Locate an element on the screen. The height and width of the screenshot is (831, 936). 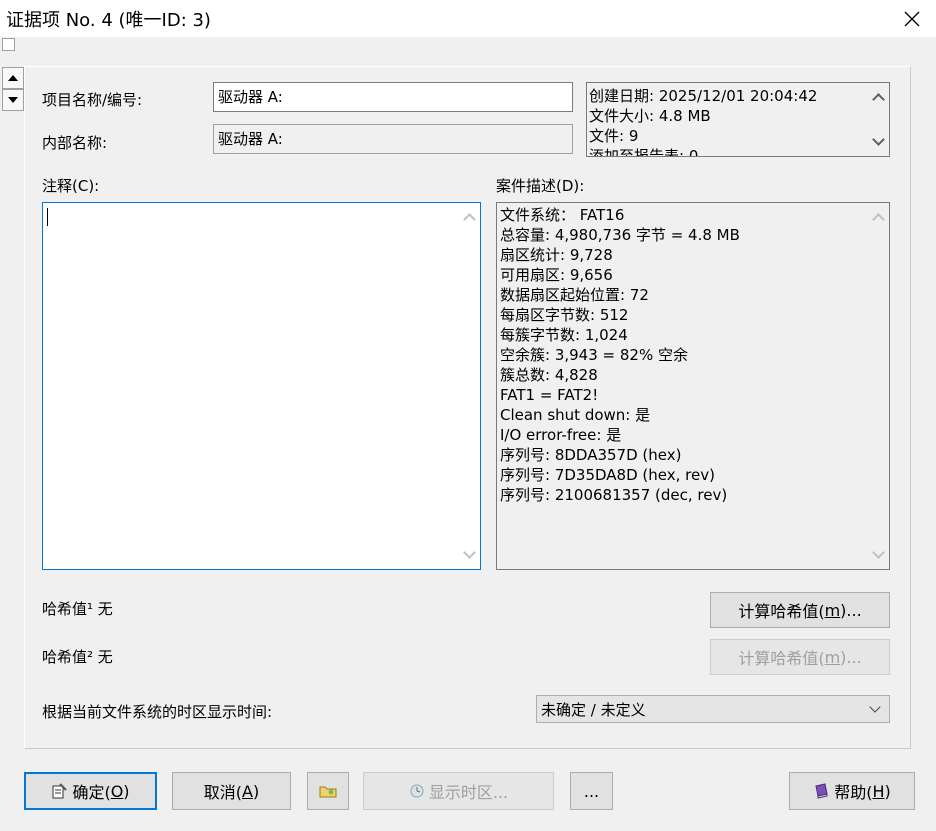
help-book-icon is located at coordinates (821, 791).